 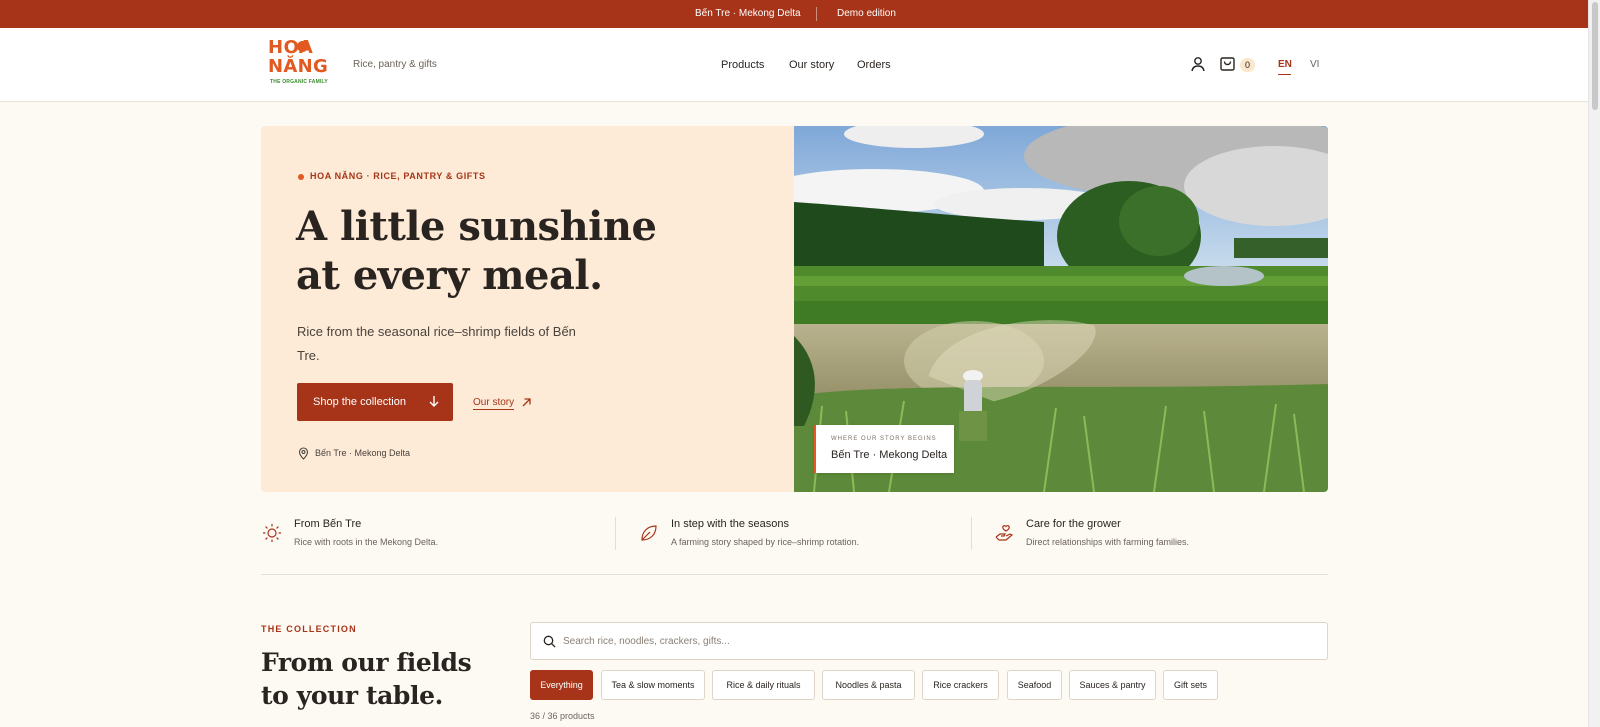 I want to click on scrollbar-thumb, so click(x=1595, y=56).